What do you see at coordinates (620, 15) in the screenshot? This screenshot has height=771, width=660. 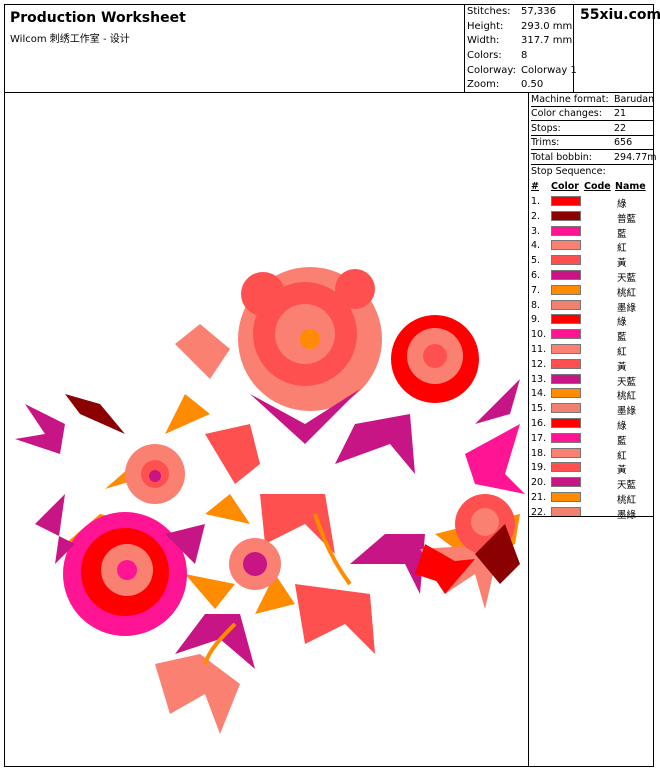 I see `brand-logo-text: 55xiu.com` at bounding box center [620, 15].